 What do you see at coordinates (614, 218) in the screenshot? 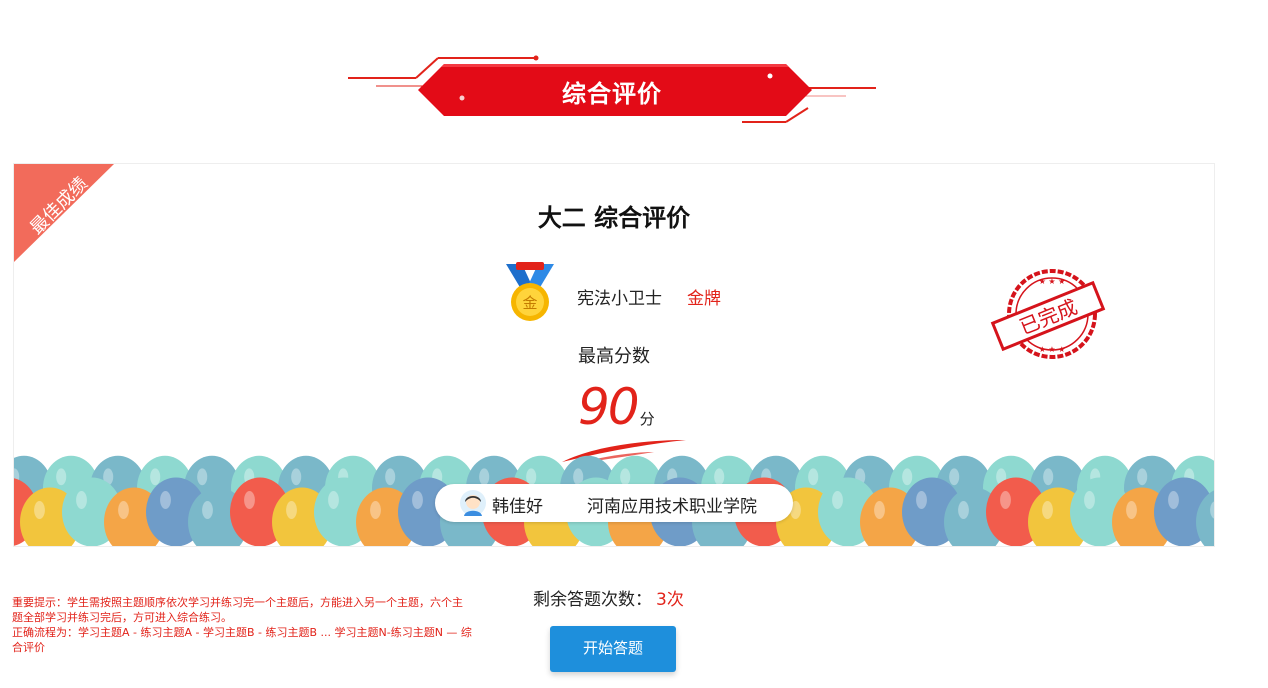
I see `card-title: 大二 综合评价` at bounding box center [614, 218].